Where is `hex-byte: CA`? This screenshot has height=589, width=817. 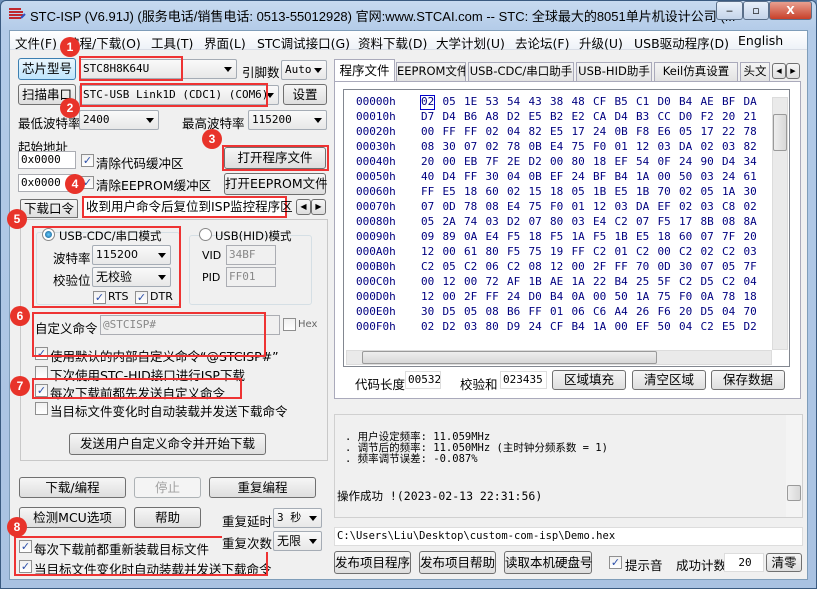
hex-byte: CA is located at coordinates (599, 116).